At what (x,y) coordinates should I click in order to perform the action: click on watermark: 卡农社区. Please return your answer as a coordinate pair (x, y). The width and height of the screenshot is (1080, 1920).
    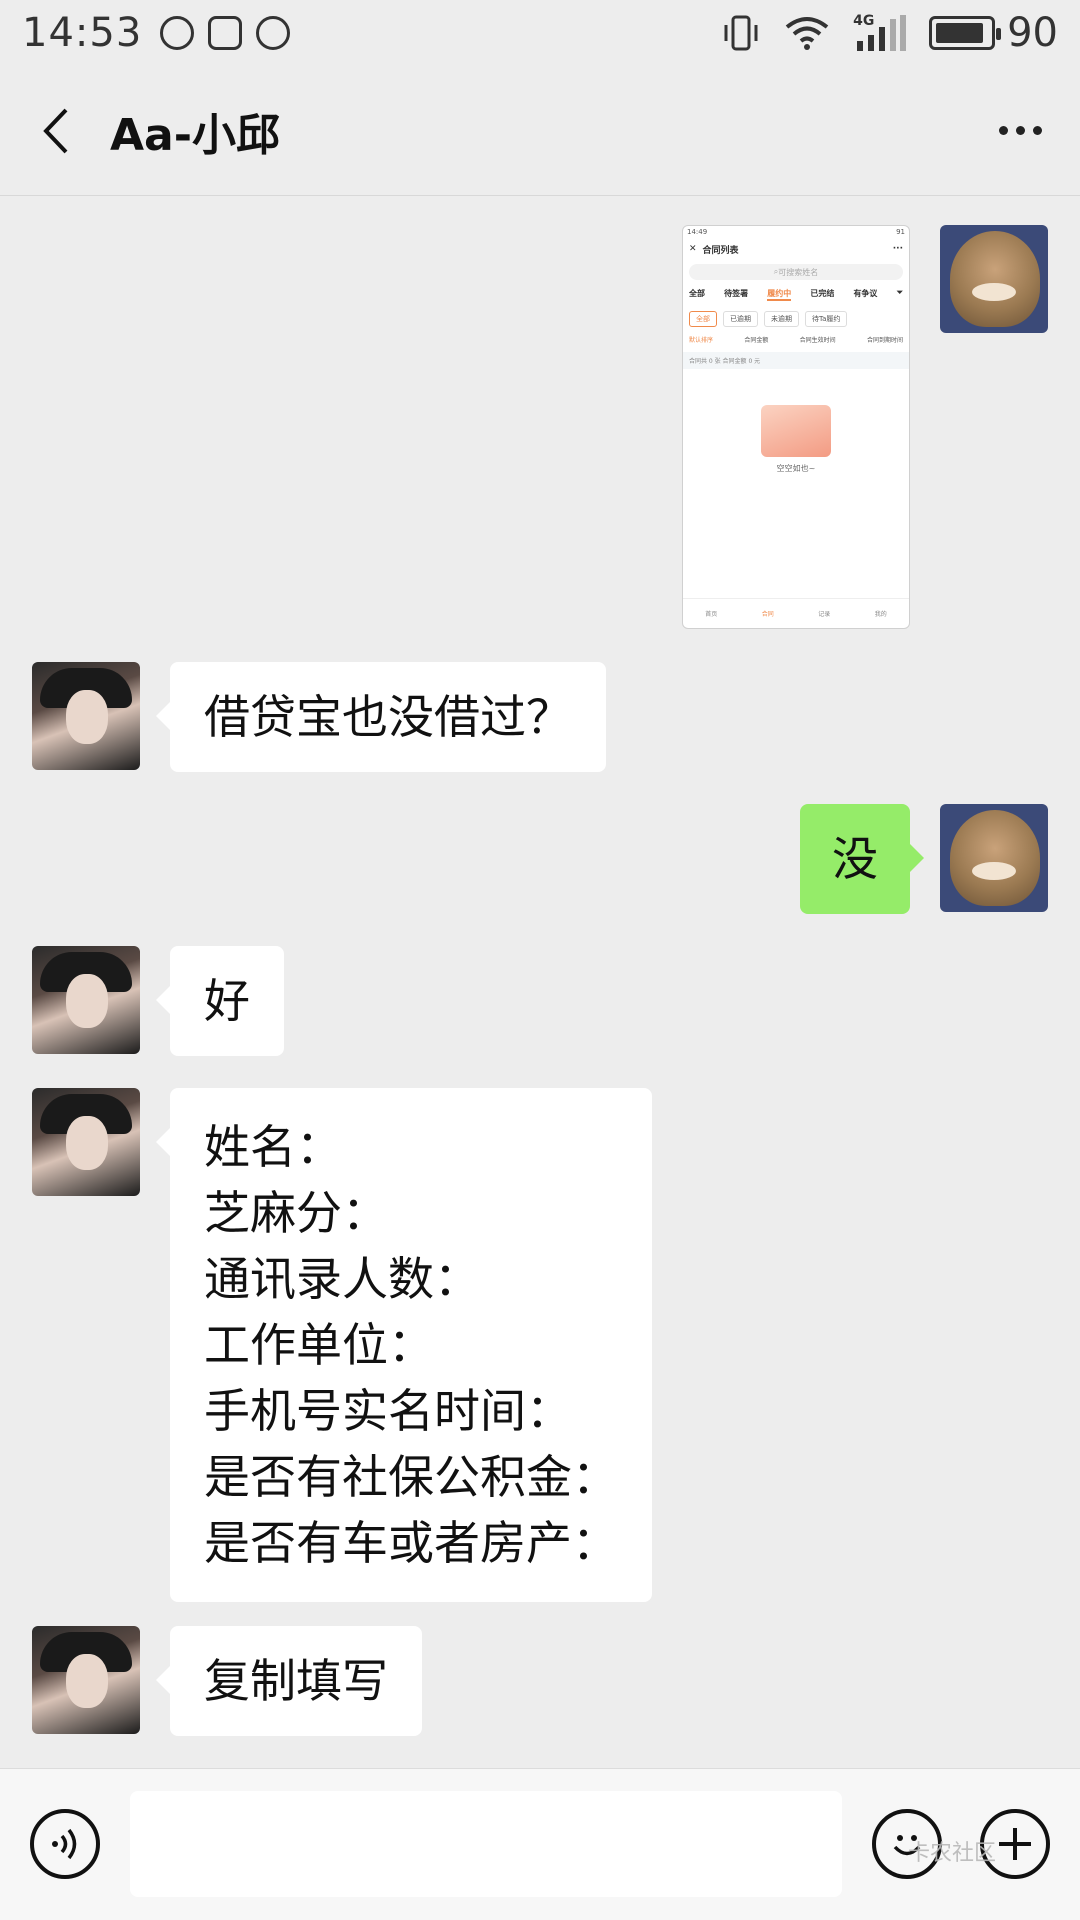
    Looking at the image, I should click on (952, 1853).